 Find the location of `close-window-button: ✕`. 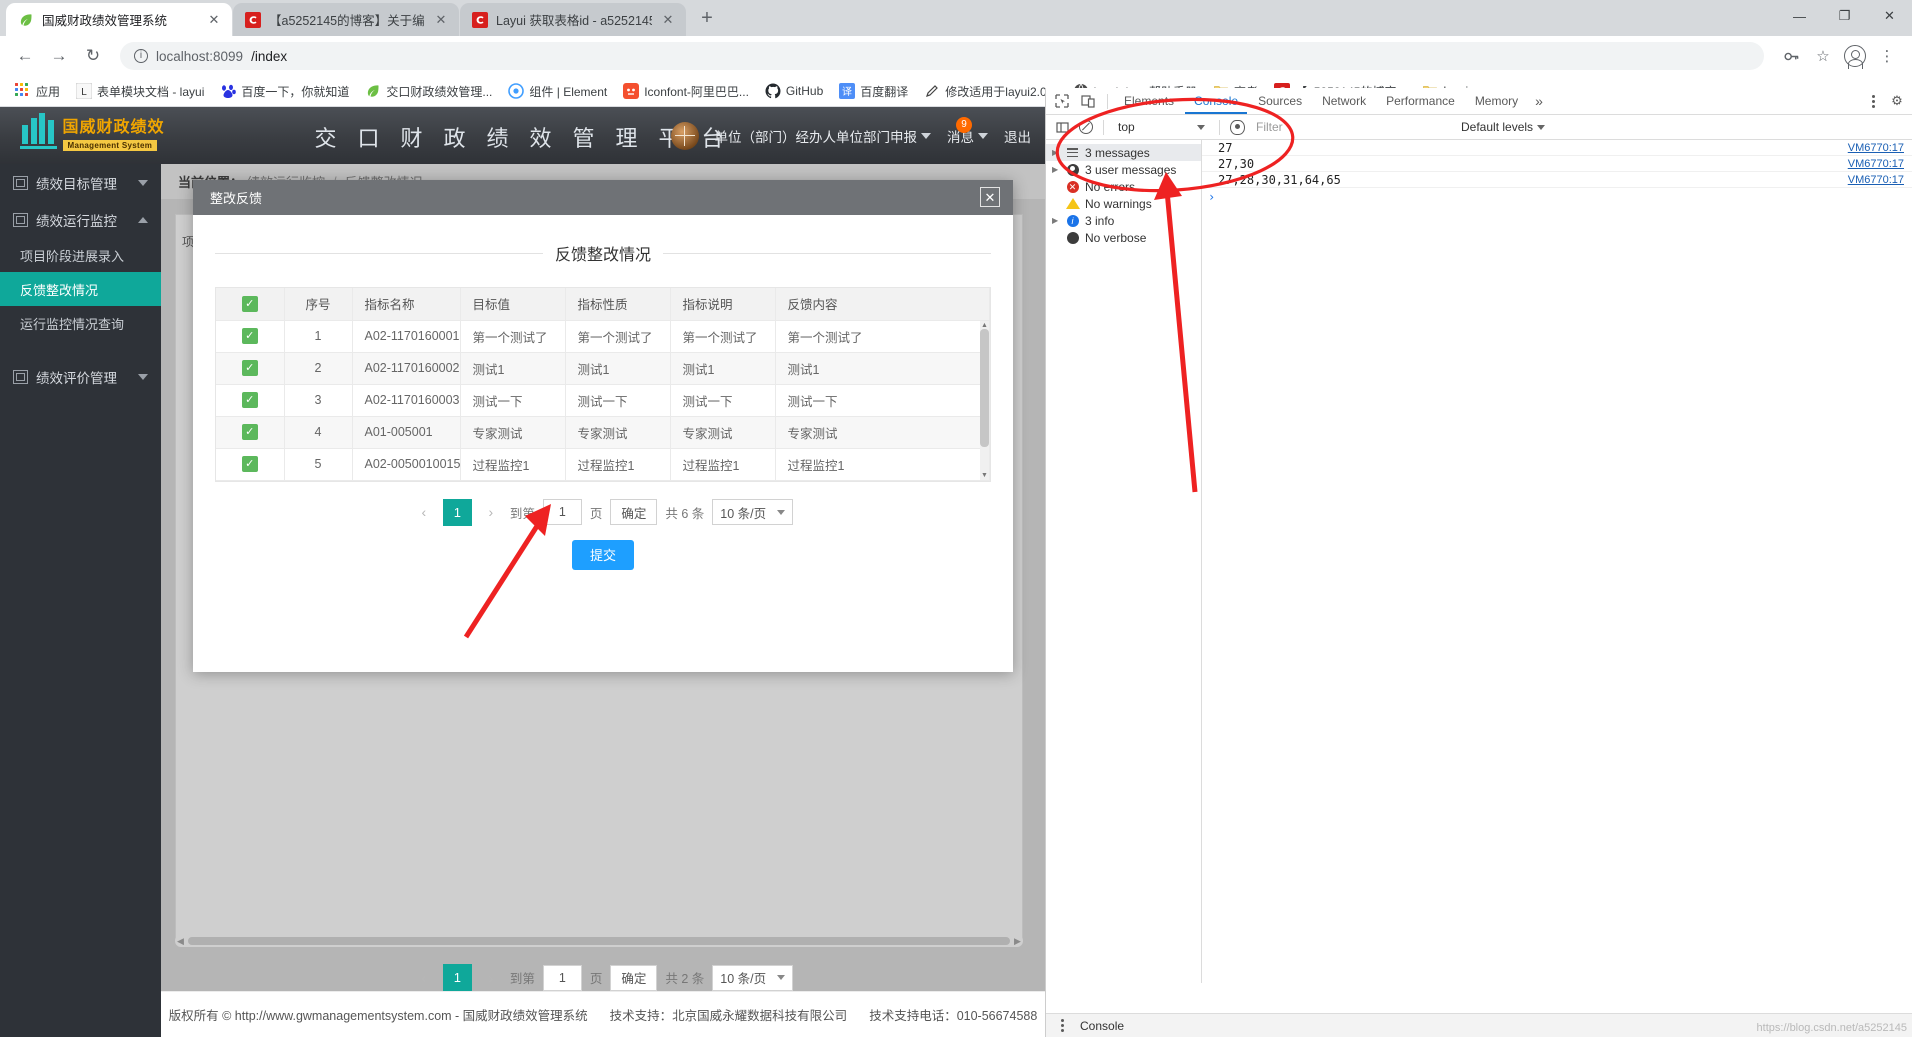

close-window-button: ✕ is located at coordinates (1889, 16).